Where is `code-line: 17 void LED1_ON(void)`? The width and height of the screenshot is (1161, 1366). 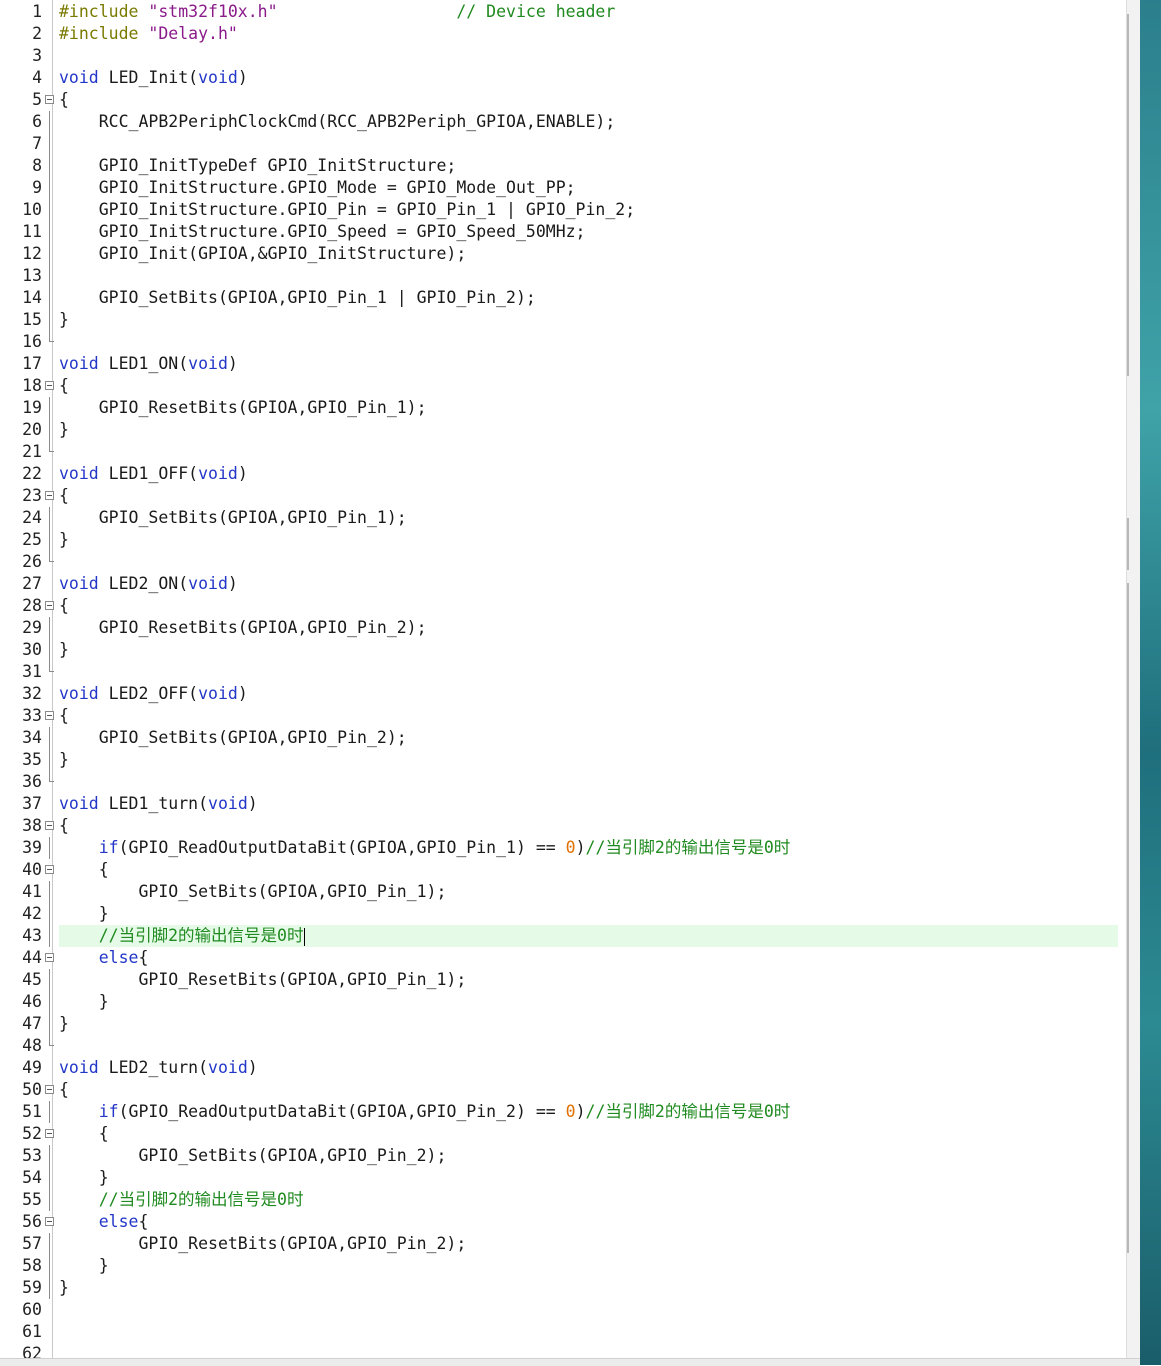
code-line: 17 void LED1_ON(void) is located at coordinates (560, 364).